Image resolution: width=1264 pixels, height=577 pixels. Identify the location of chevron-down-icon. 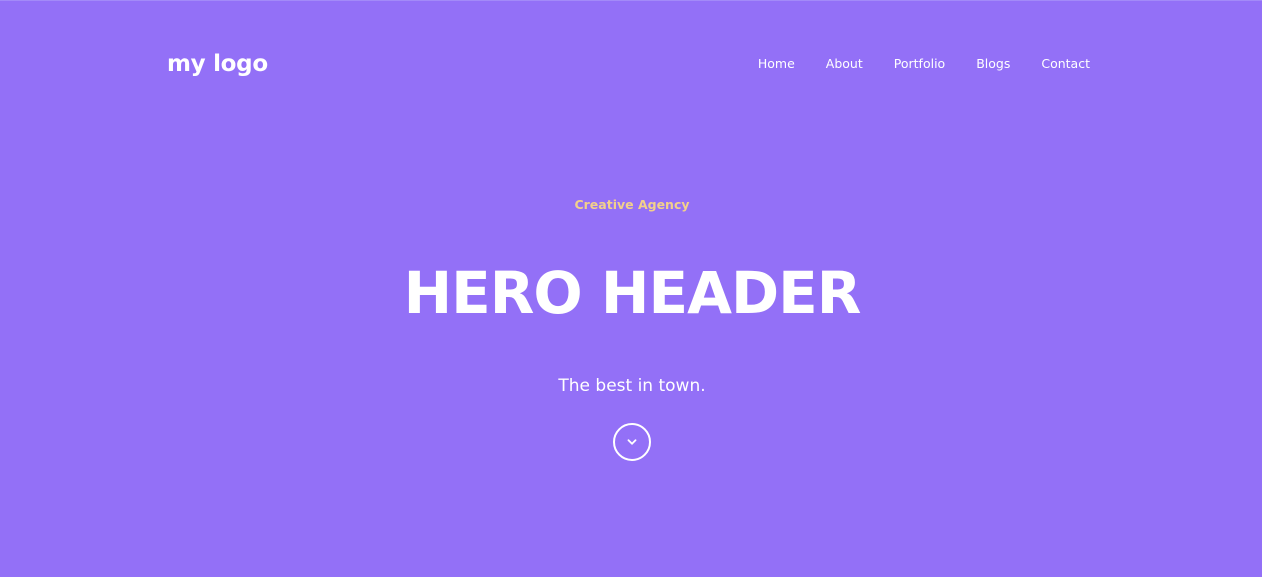
(632, 442).